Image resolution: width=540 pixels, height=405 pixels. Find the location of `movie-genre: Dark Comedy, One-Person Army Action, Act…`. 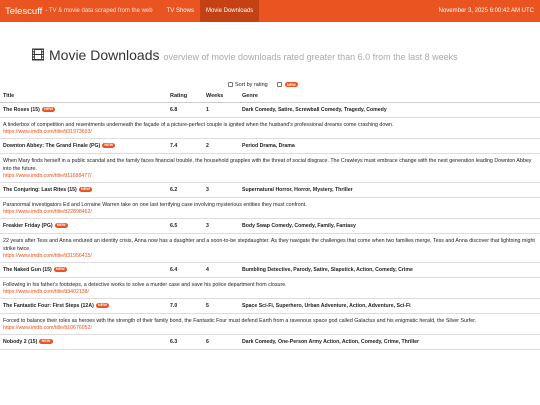

movie-genre: Dark Comedy, One-Person Army Action, Act… is located at coordinates (331, 342).